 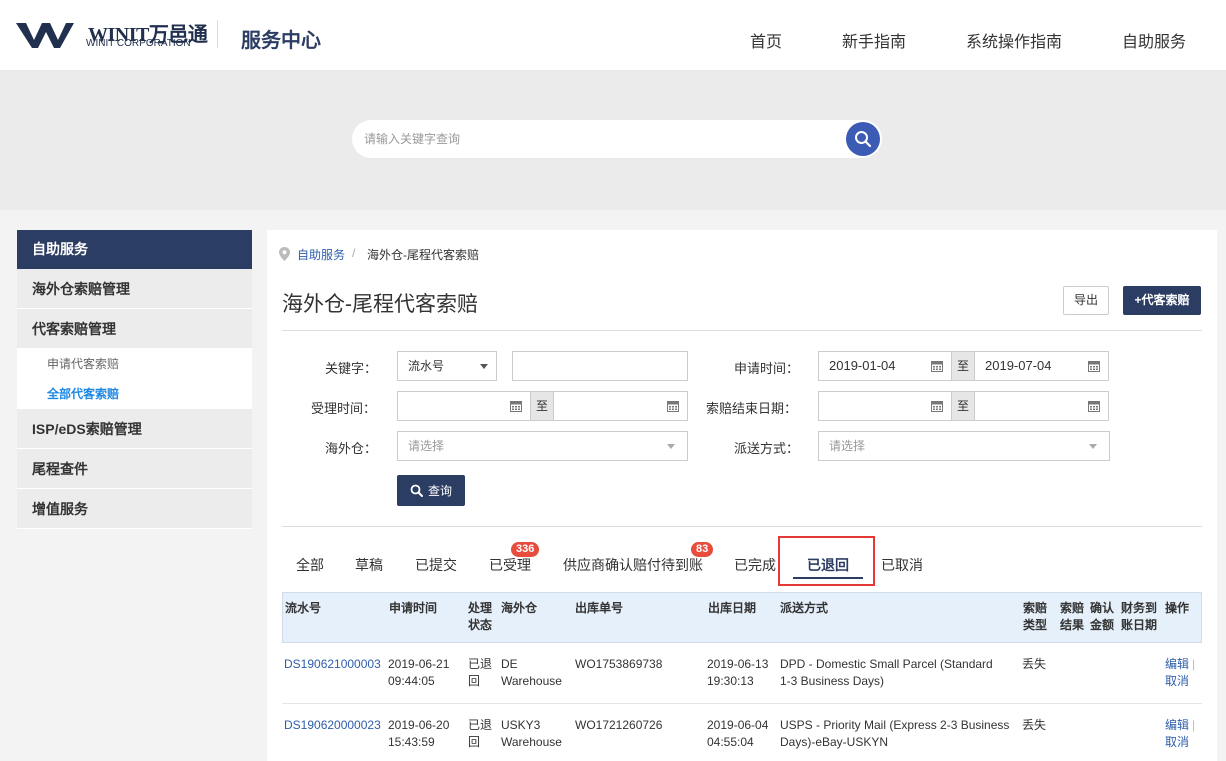 I want to click on col-apply-time: 申请时间, so click(x=413, y=608).